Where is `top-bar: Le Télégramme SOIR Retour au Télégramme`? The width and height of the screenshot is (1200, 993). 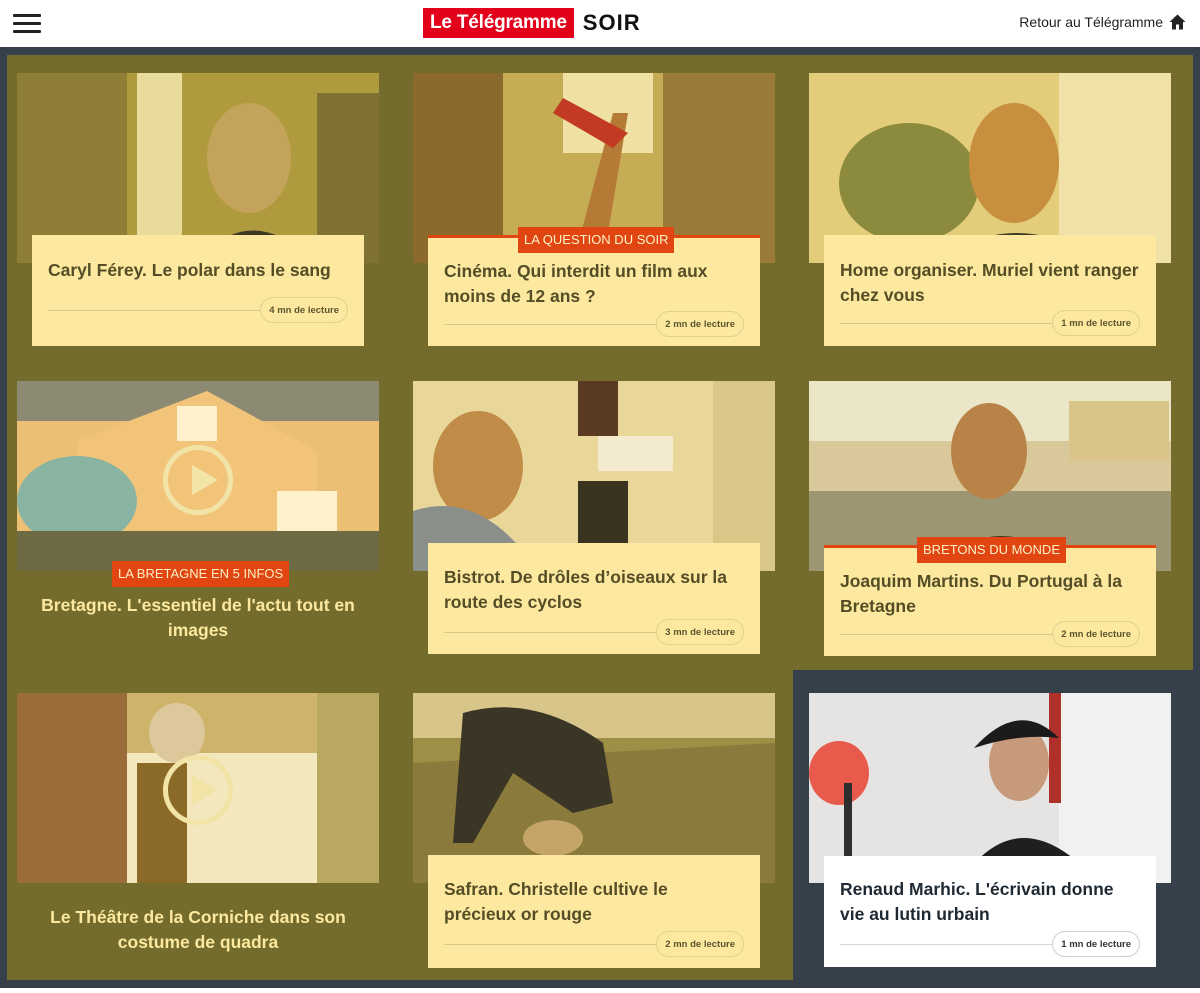 top-bar: Le Télégramme SOIR Retour au Télégramme is located at coordinates (600, 23).